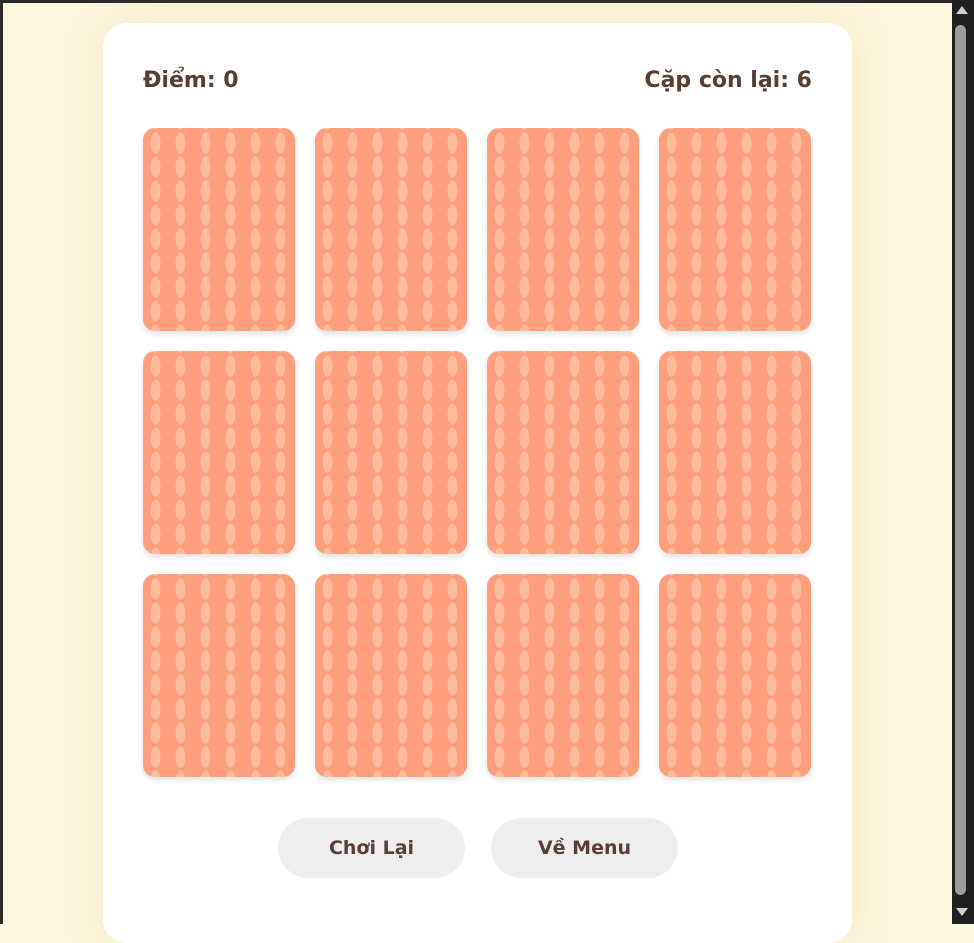 The height and width of the screenshot is (943, 974). I want to click on score-label: Điểm: 0, so click(191, 80).